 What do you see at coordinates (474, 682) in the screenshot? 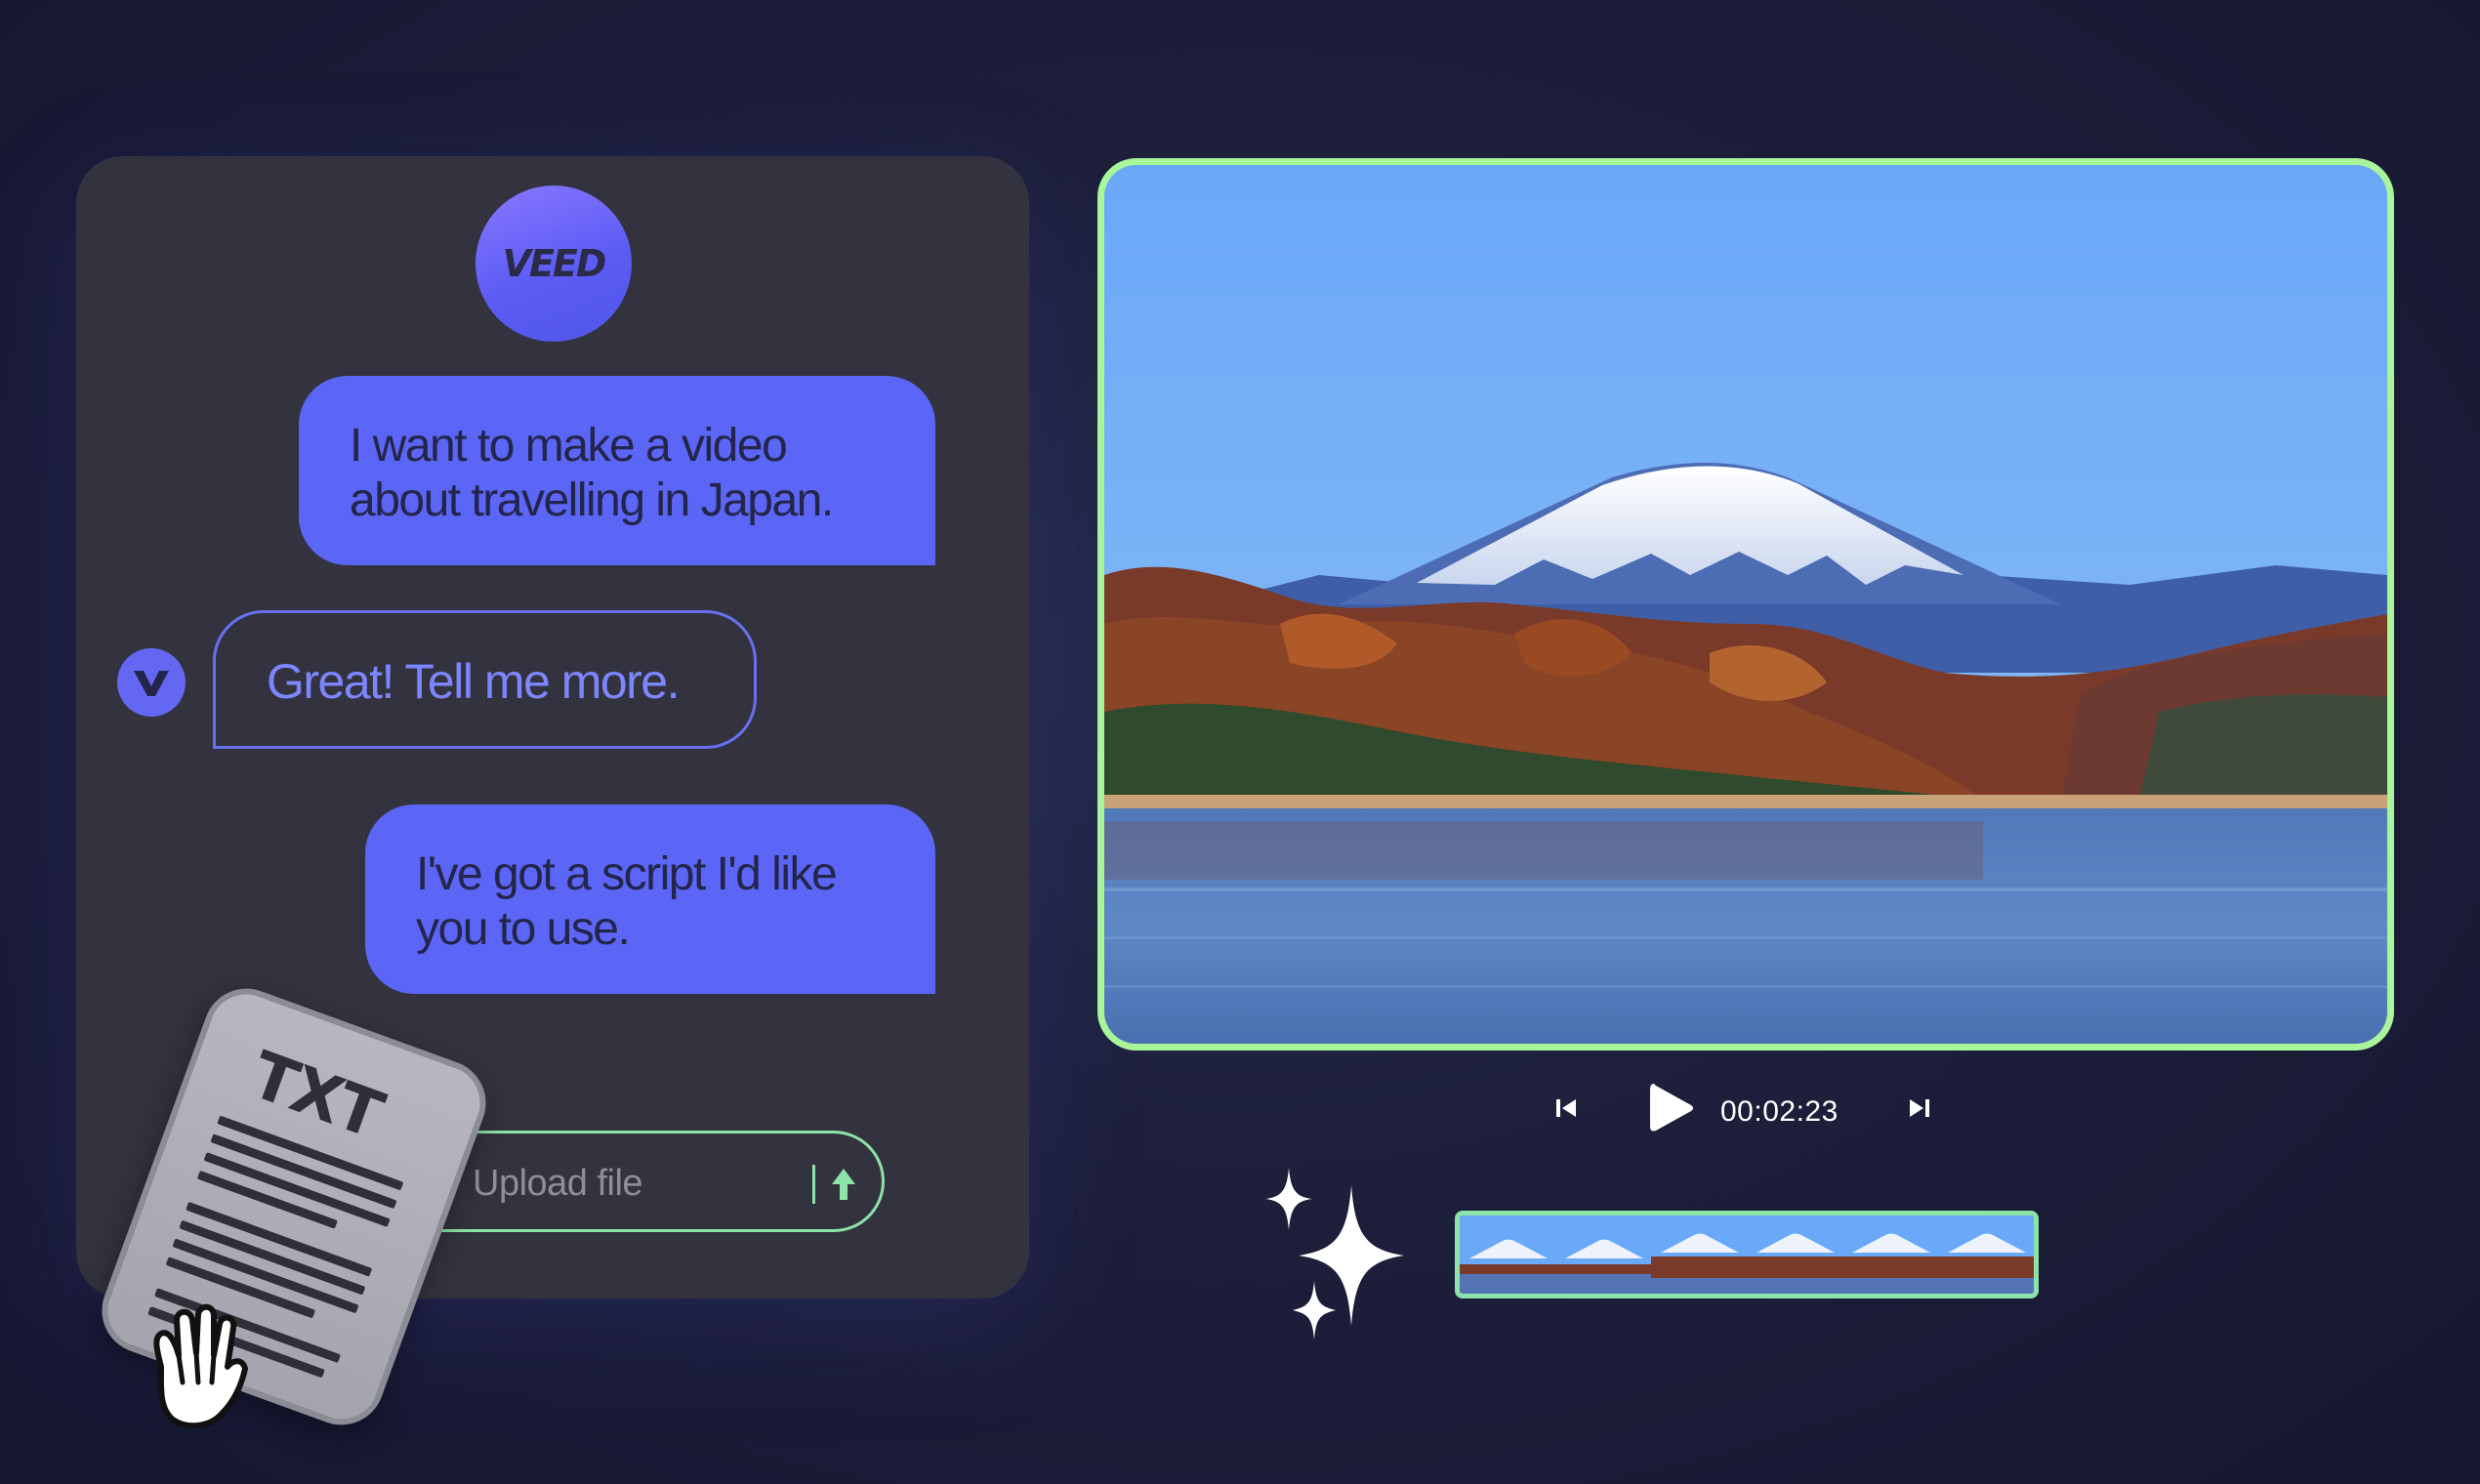
I see `message-text: Great! Tell me more.` at bounding box center [474, 682].